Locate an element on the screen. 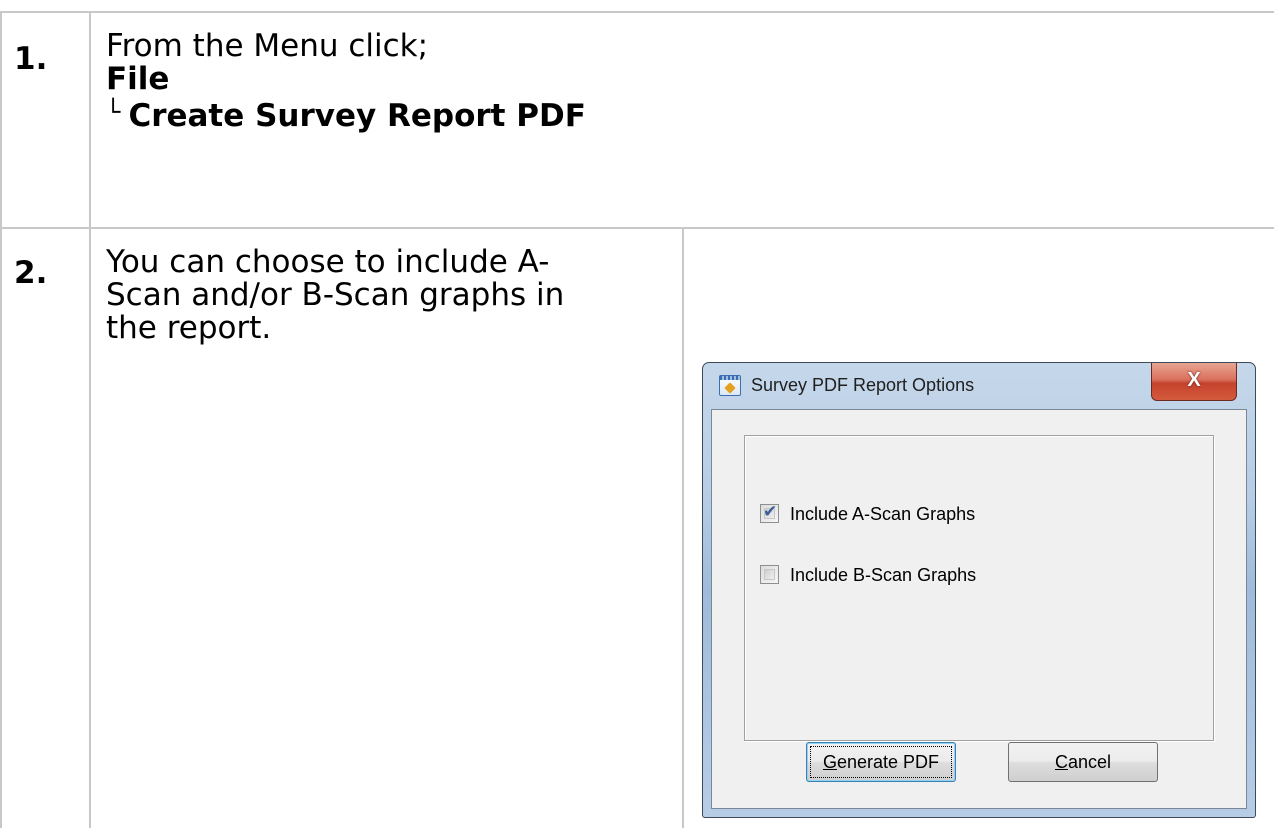 The width and height of the screenshot is (1274, 828). options-group-box is located at coordinates (979, 588).